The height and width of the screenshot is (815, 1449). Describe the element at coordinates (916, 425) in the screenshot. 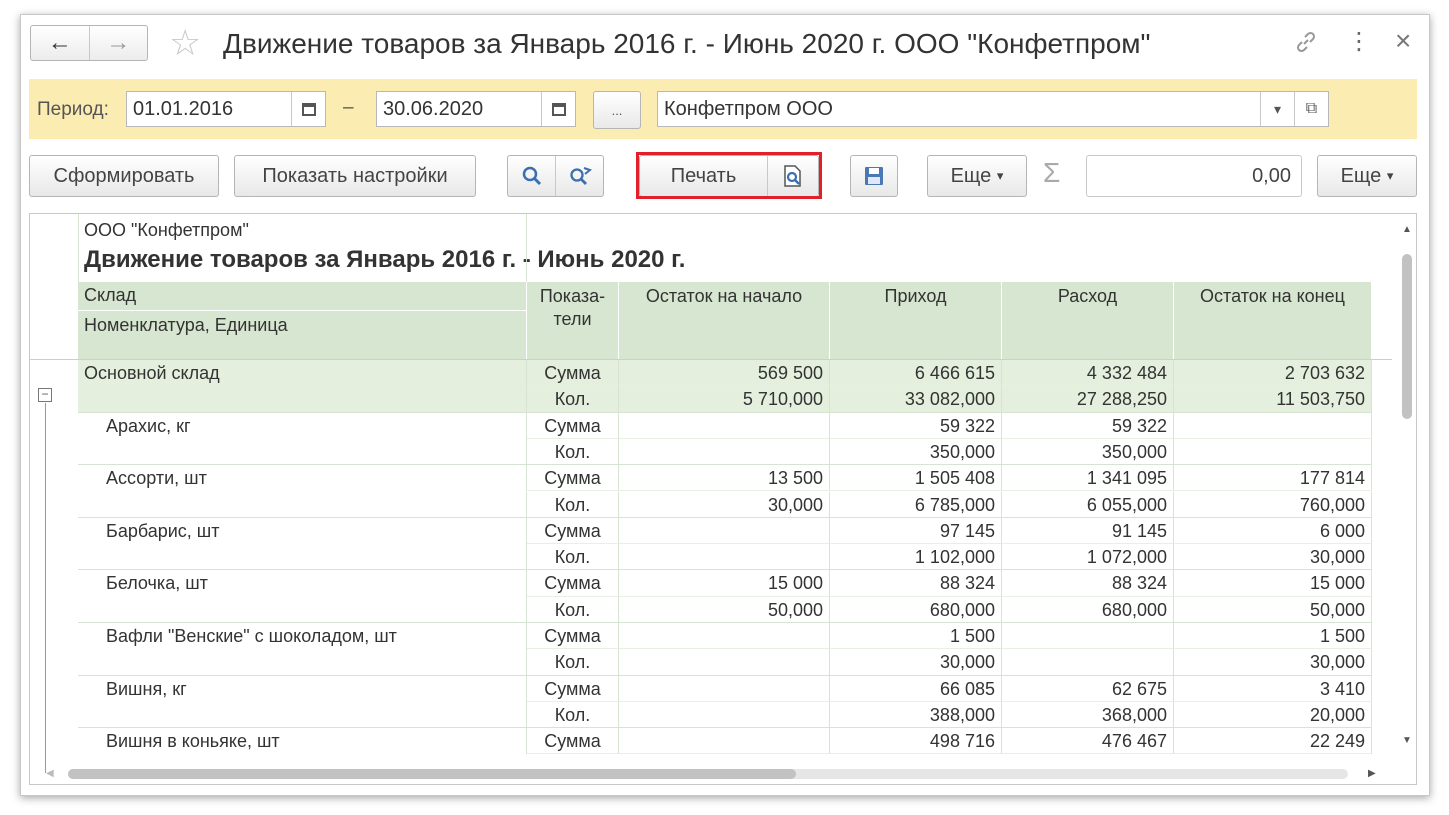

I see `cell-in: 59 322` at that location.